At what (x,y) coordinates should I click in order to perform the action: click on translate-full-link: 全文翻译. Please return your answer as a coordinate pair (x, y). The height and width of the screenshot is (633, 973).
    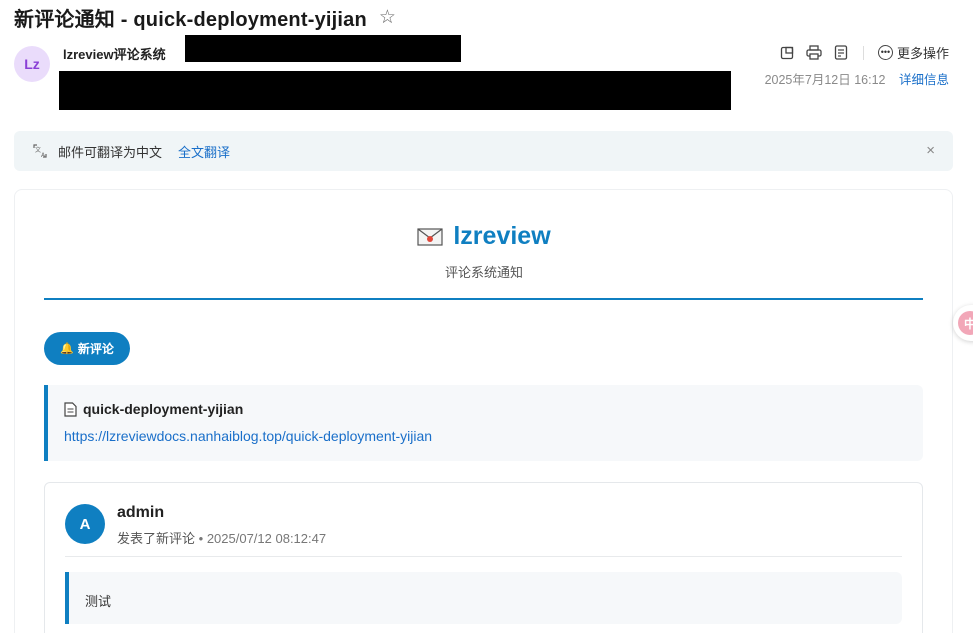
    Looking at the image, I should click on (204, 151).